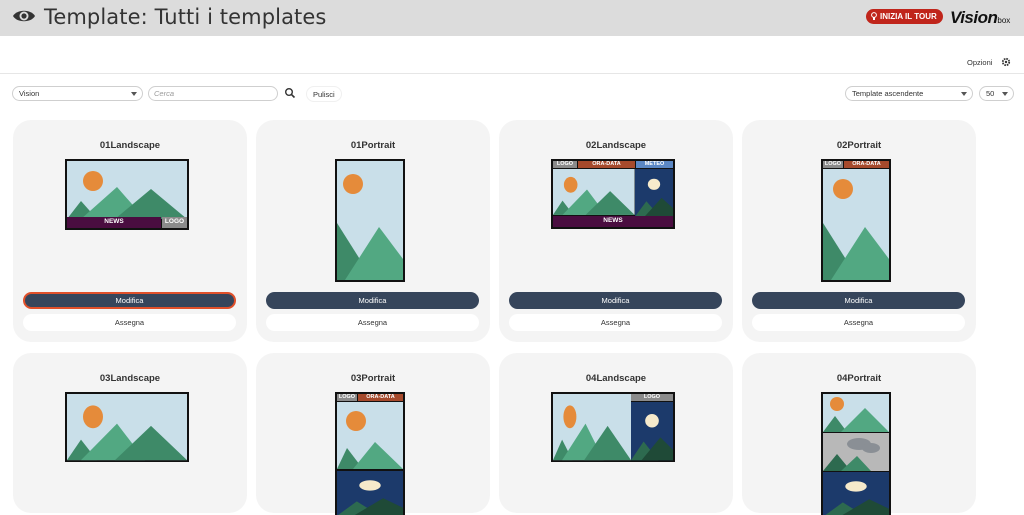 Image resolution: width=1024 pixels, height=515 pixels. What do you see at coordinates (909, 93) in the screenshot?
I see `sort-select: Template ascendente` at bounding box center [909, 93].